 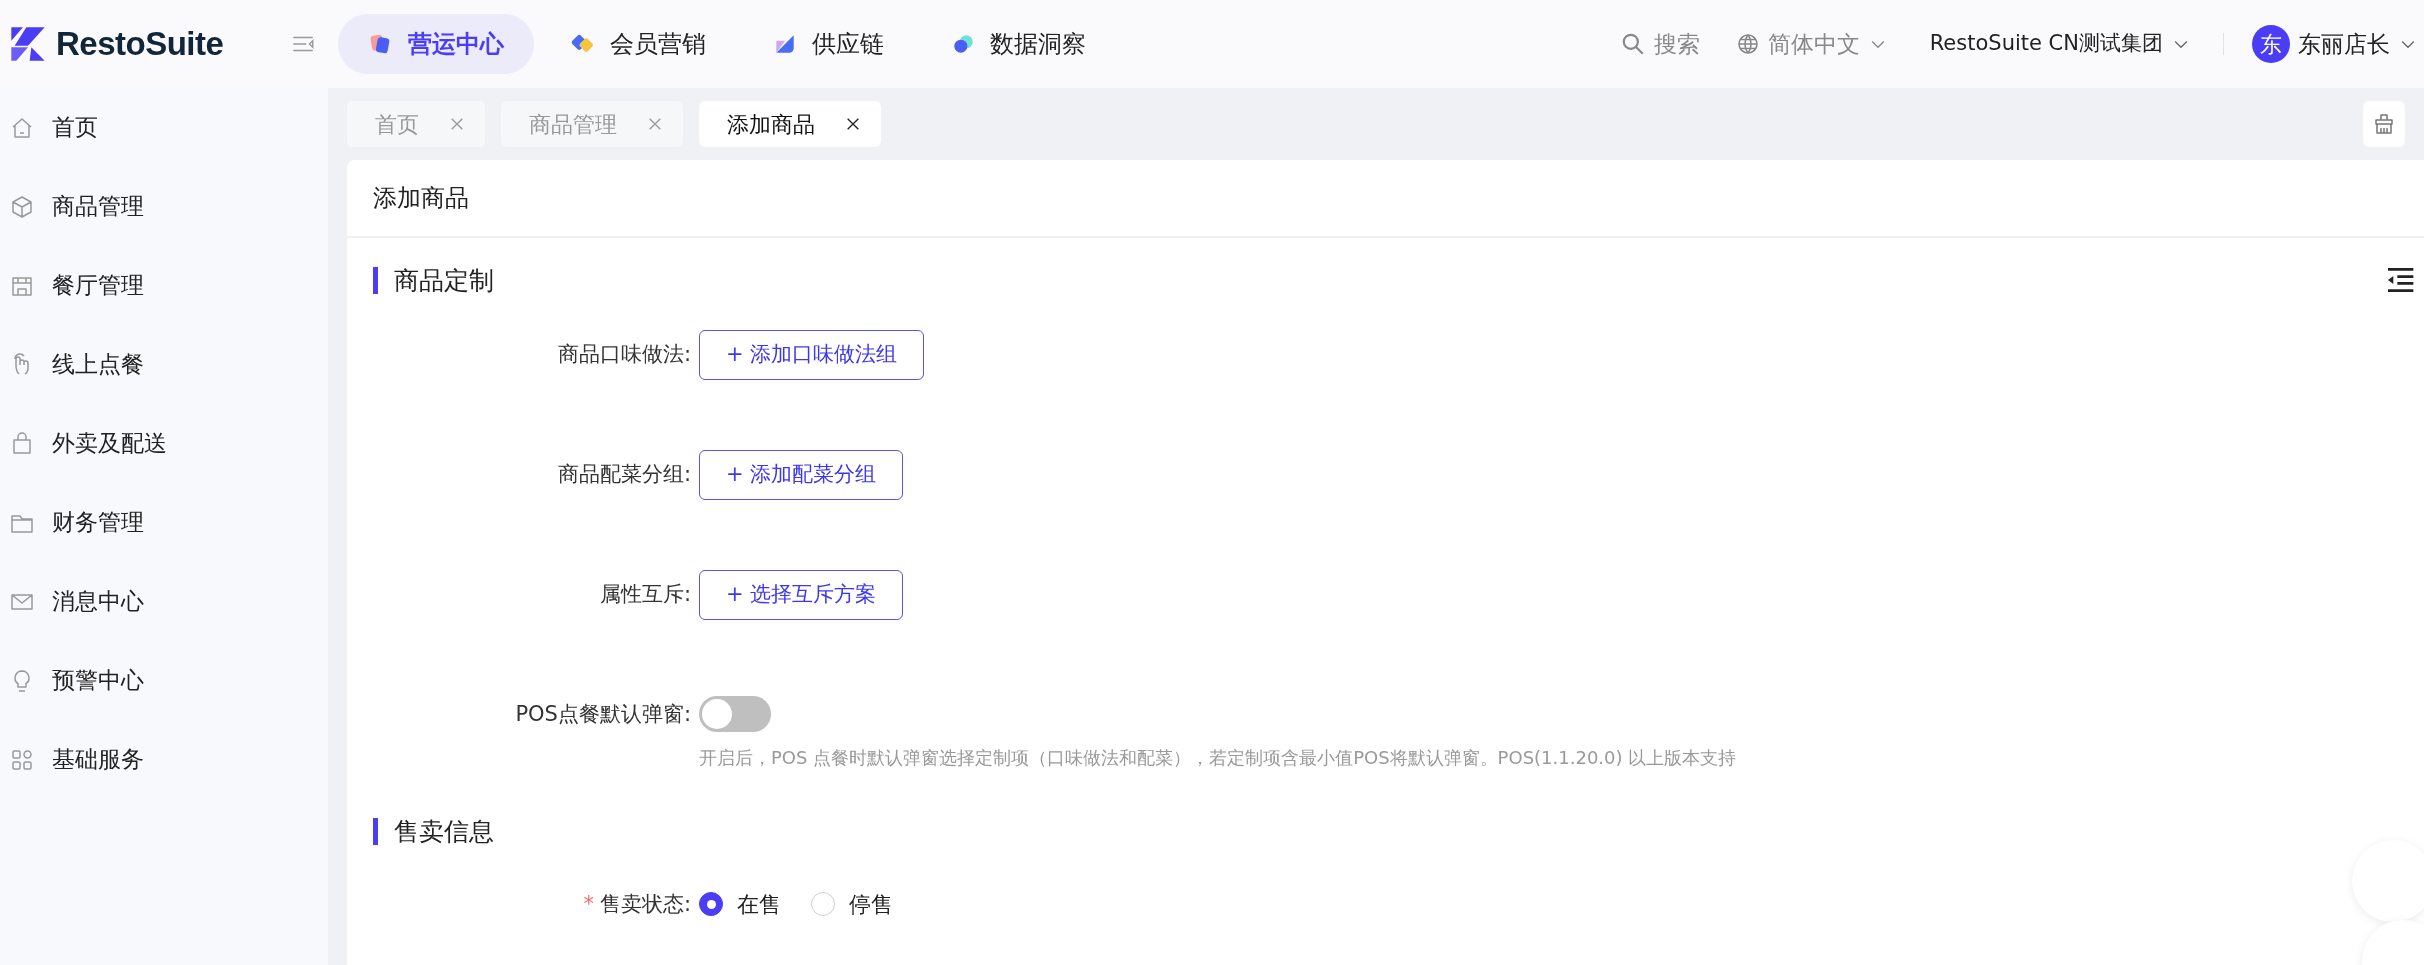 I want to click on grid-icon, so click(x=22, y=759).